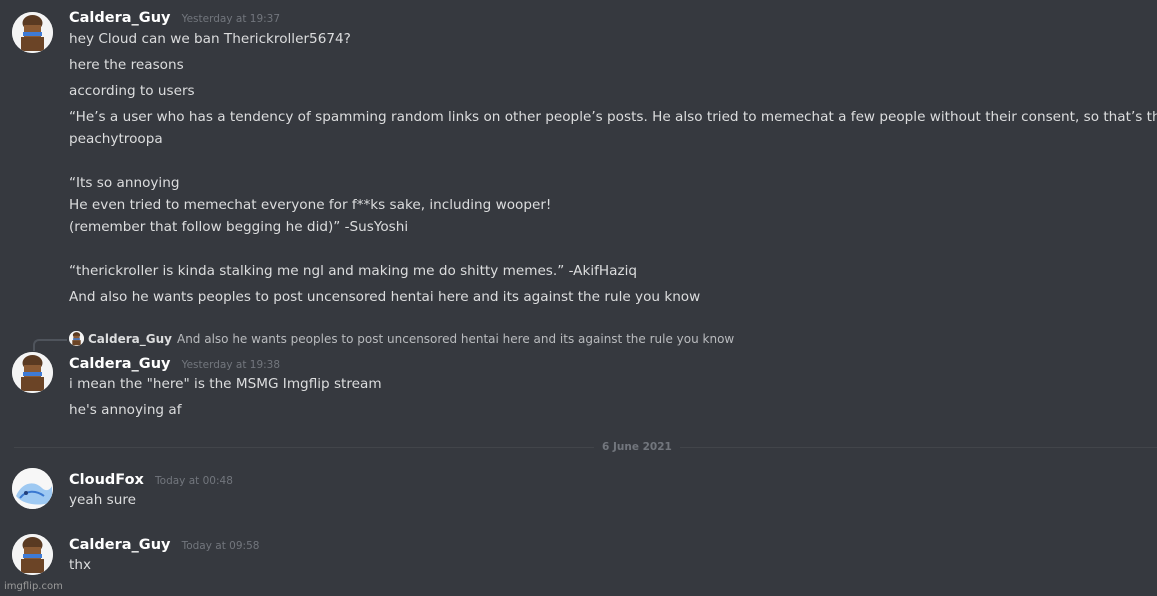  What do you see at coordinates (76, 338) in the screenshot?
I see `reply-avatar-icon` at bounding box center [76, 338].